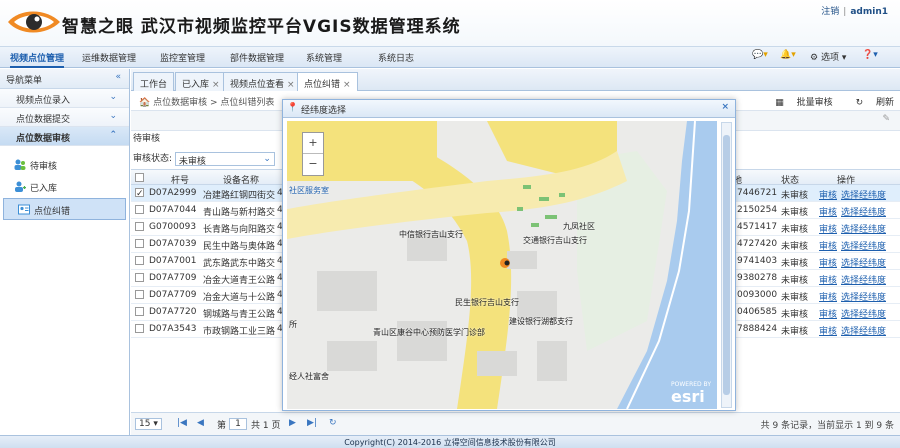  Describe the element at coordinates (239, 298) in the screenshot. I see `cell-device-name: 冶金大道与十公路` at that location.